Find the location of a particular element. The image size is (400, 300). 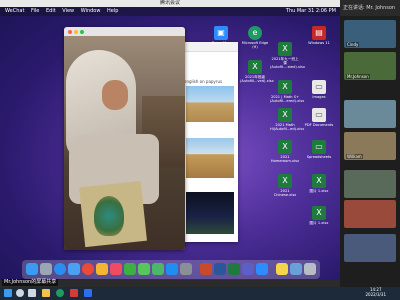

task-view-icon is located at coordinates (32, 293).